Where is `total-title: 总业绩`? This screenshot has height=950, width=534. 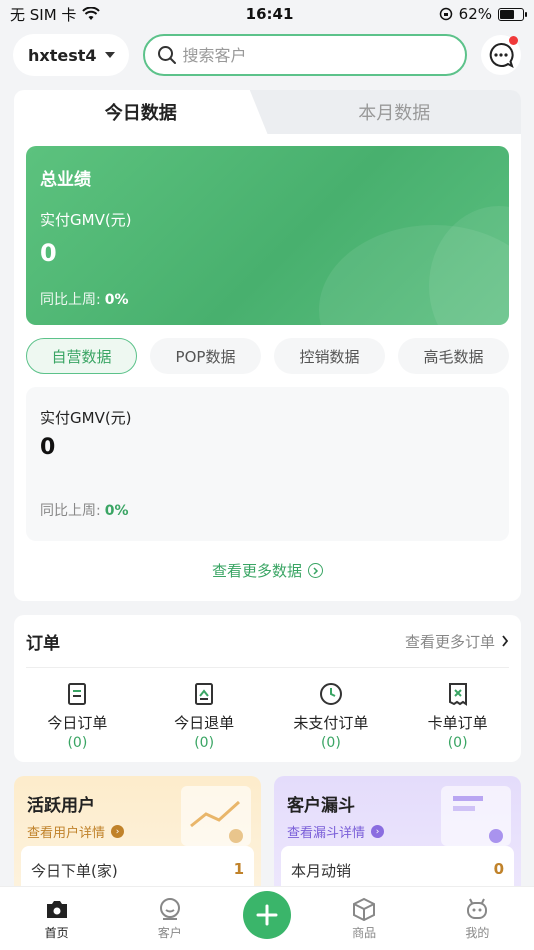
total-title: 总业绩 is located at coordinates (65, 180).